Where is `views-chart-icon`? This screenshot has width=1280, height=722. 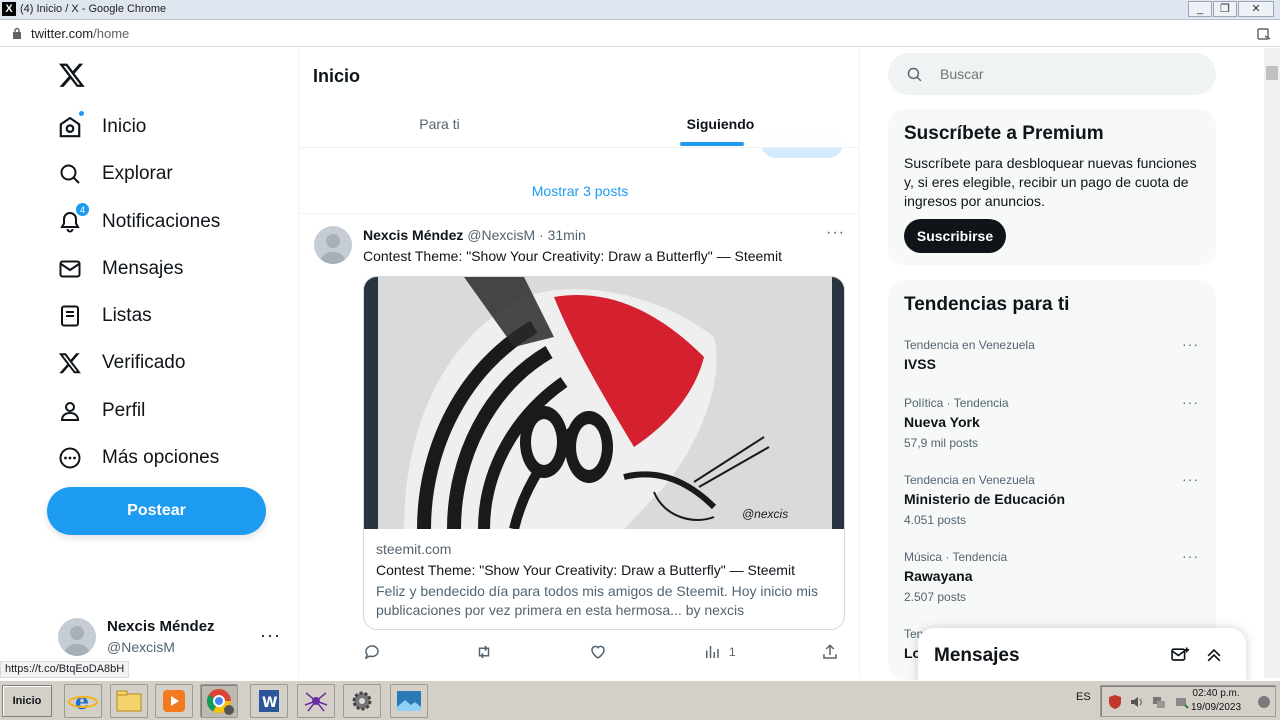 views-chart-icon is located at coordinates (712, 652).